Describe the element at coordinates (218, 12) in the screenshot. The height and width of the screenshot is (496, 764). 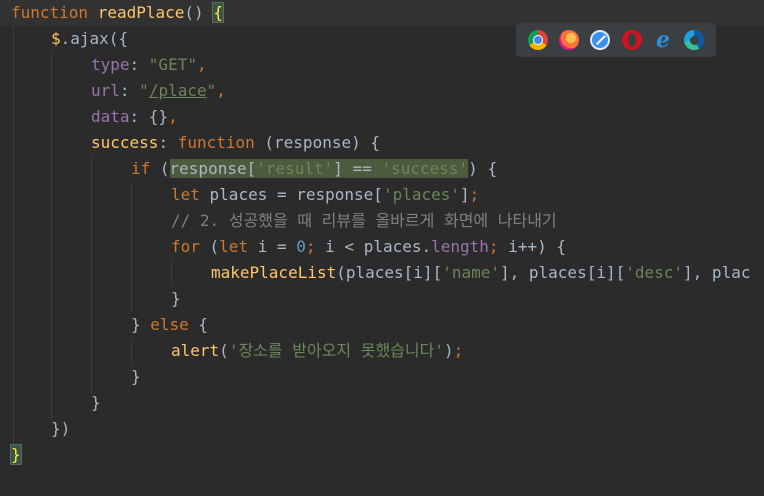
I see `matched-brace: {` at that location.